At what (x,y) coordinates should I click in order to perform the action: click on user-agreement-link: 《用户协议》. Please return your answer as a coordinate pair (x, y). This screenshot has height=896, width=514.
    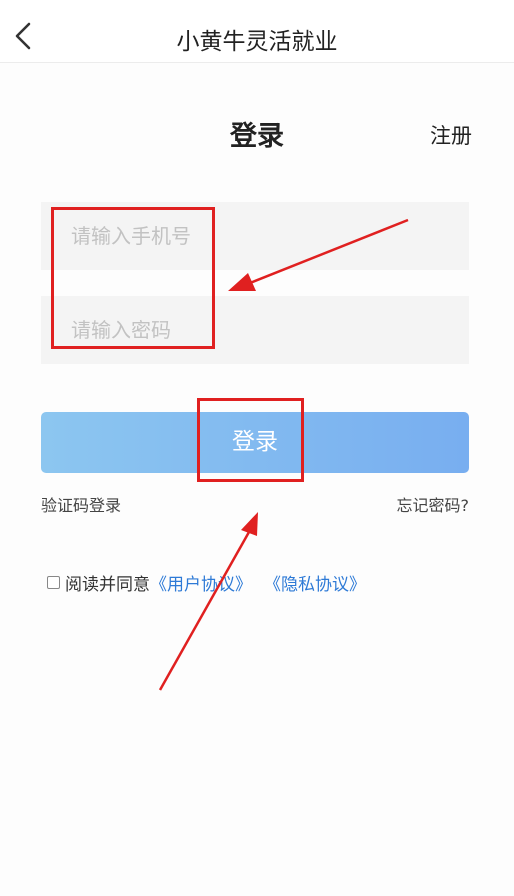
    Looking at the image, I should click on (201, 582).